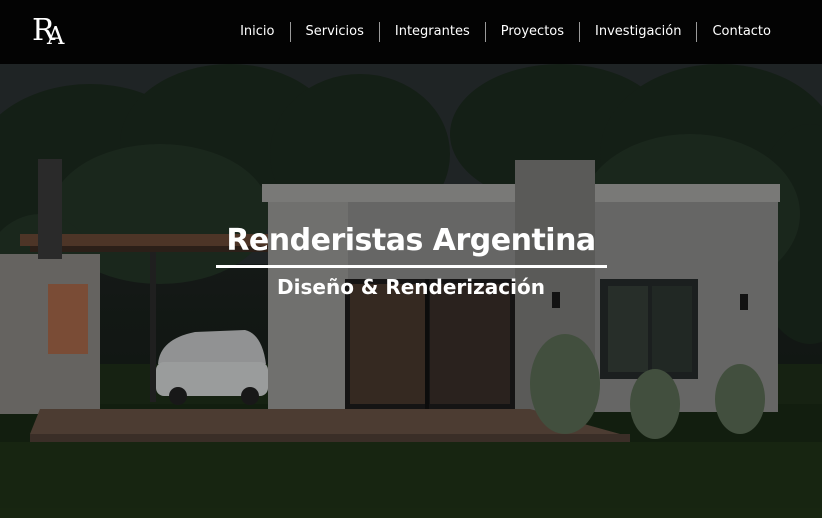 The image size is (822, 518). I want to click on hero-title: Renderistas Argentina, so click(411, 240).